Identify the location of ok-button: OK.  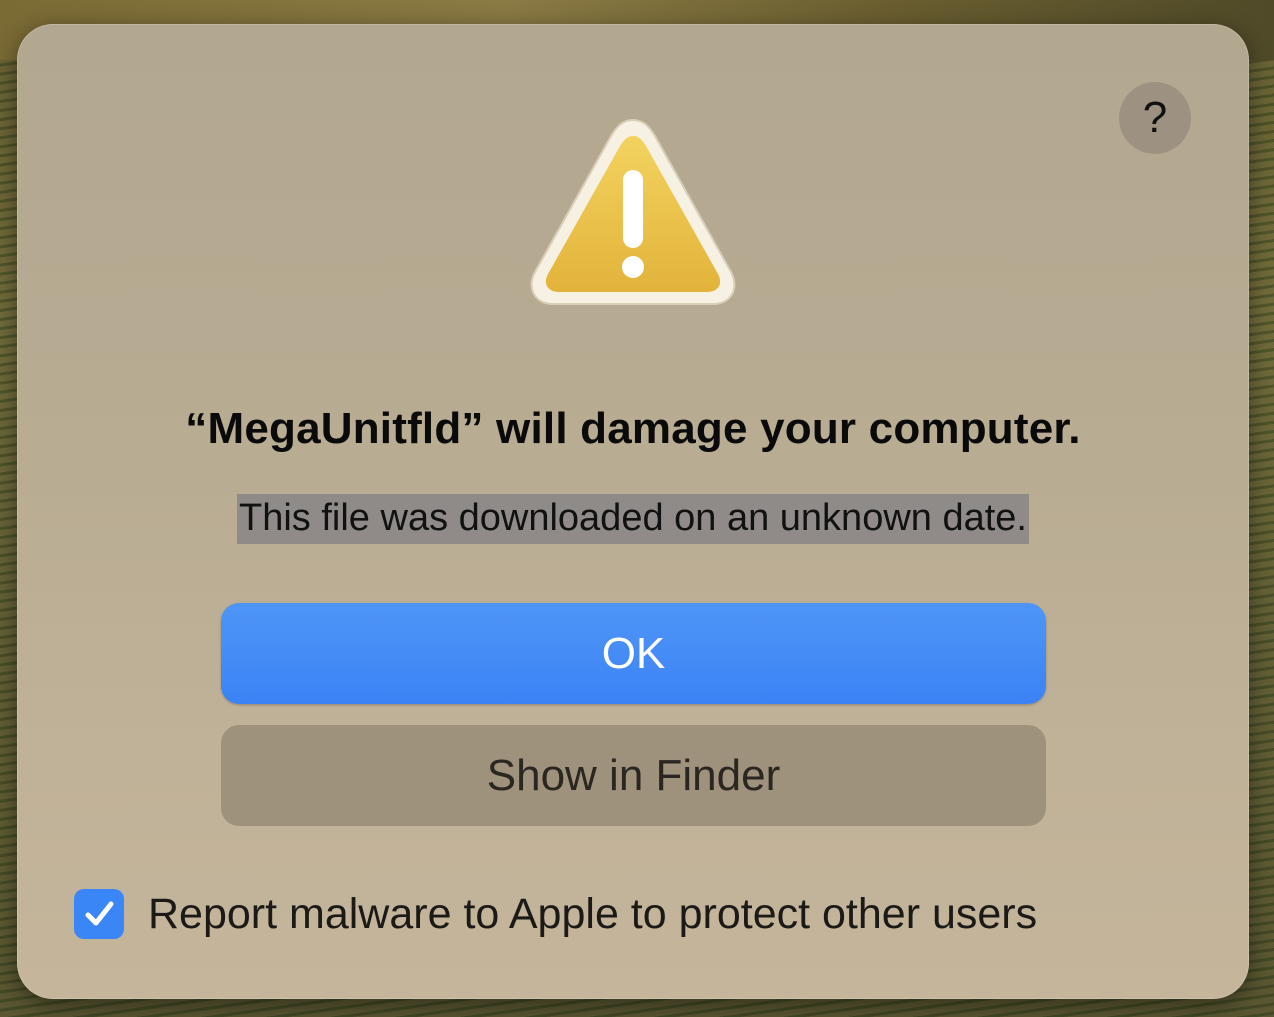
(633, 653).